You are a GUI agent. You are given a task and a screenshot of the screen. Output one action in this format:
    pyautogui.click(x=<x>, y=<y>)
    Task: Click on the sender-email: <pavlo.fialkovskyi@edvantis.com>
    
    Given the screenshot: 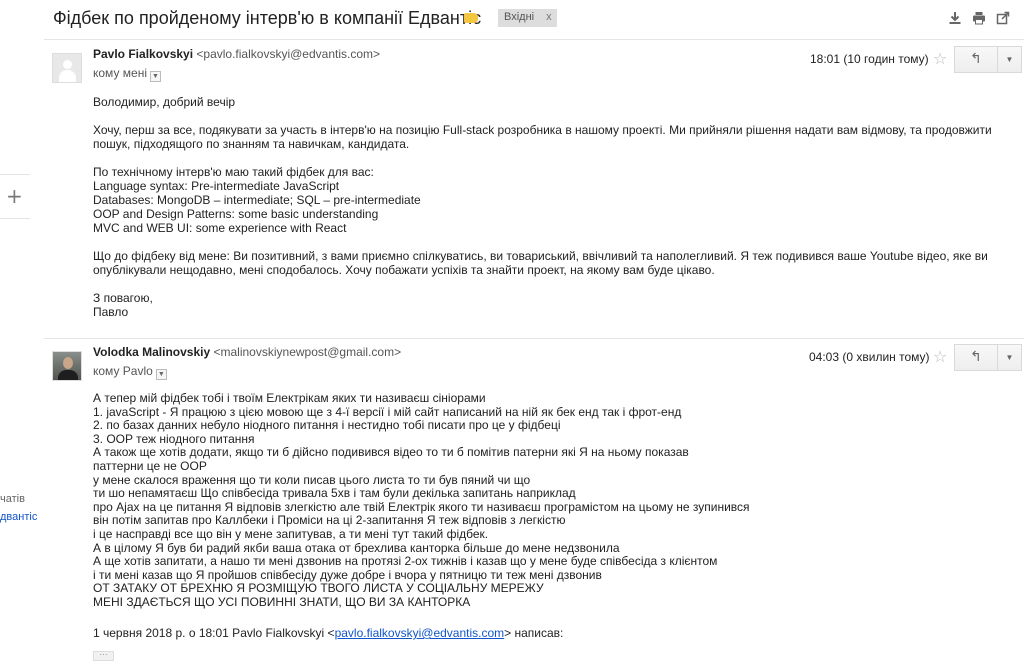 What is the action you would take?
    pyautogui.click(x=288, y=54)
    